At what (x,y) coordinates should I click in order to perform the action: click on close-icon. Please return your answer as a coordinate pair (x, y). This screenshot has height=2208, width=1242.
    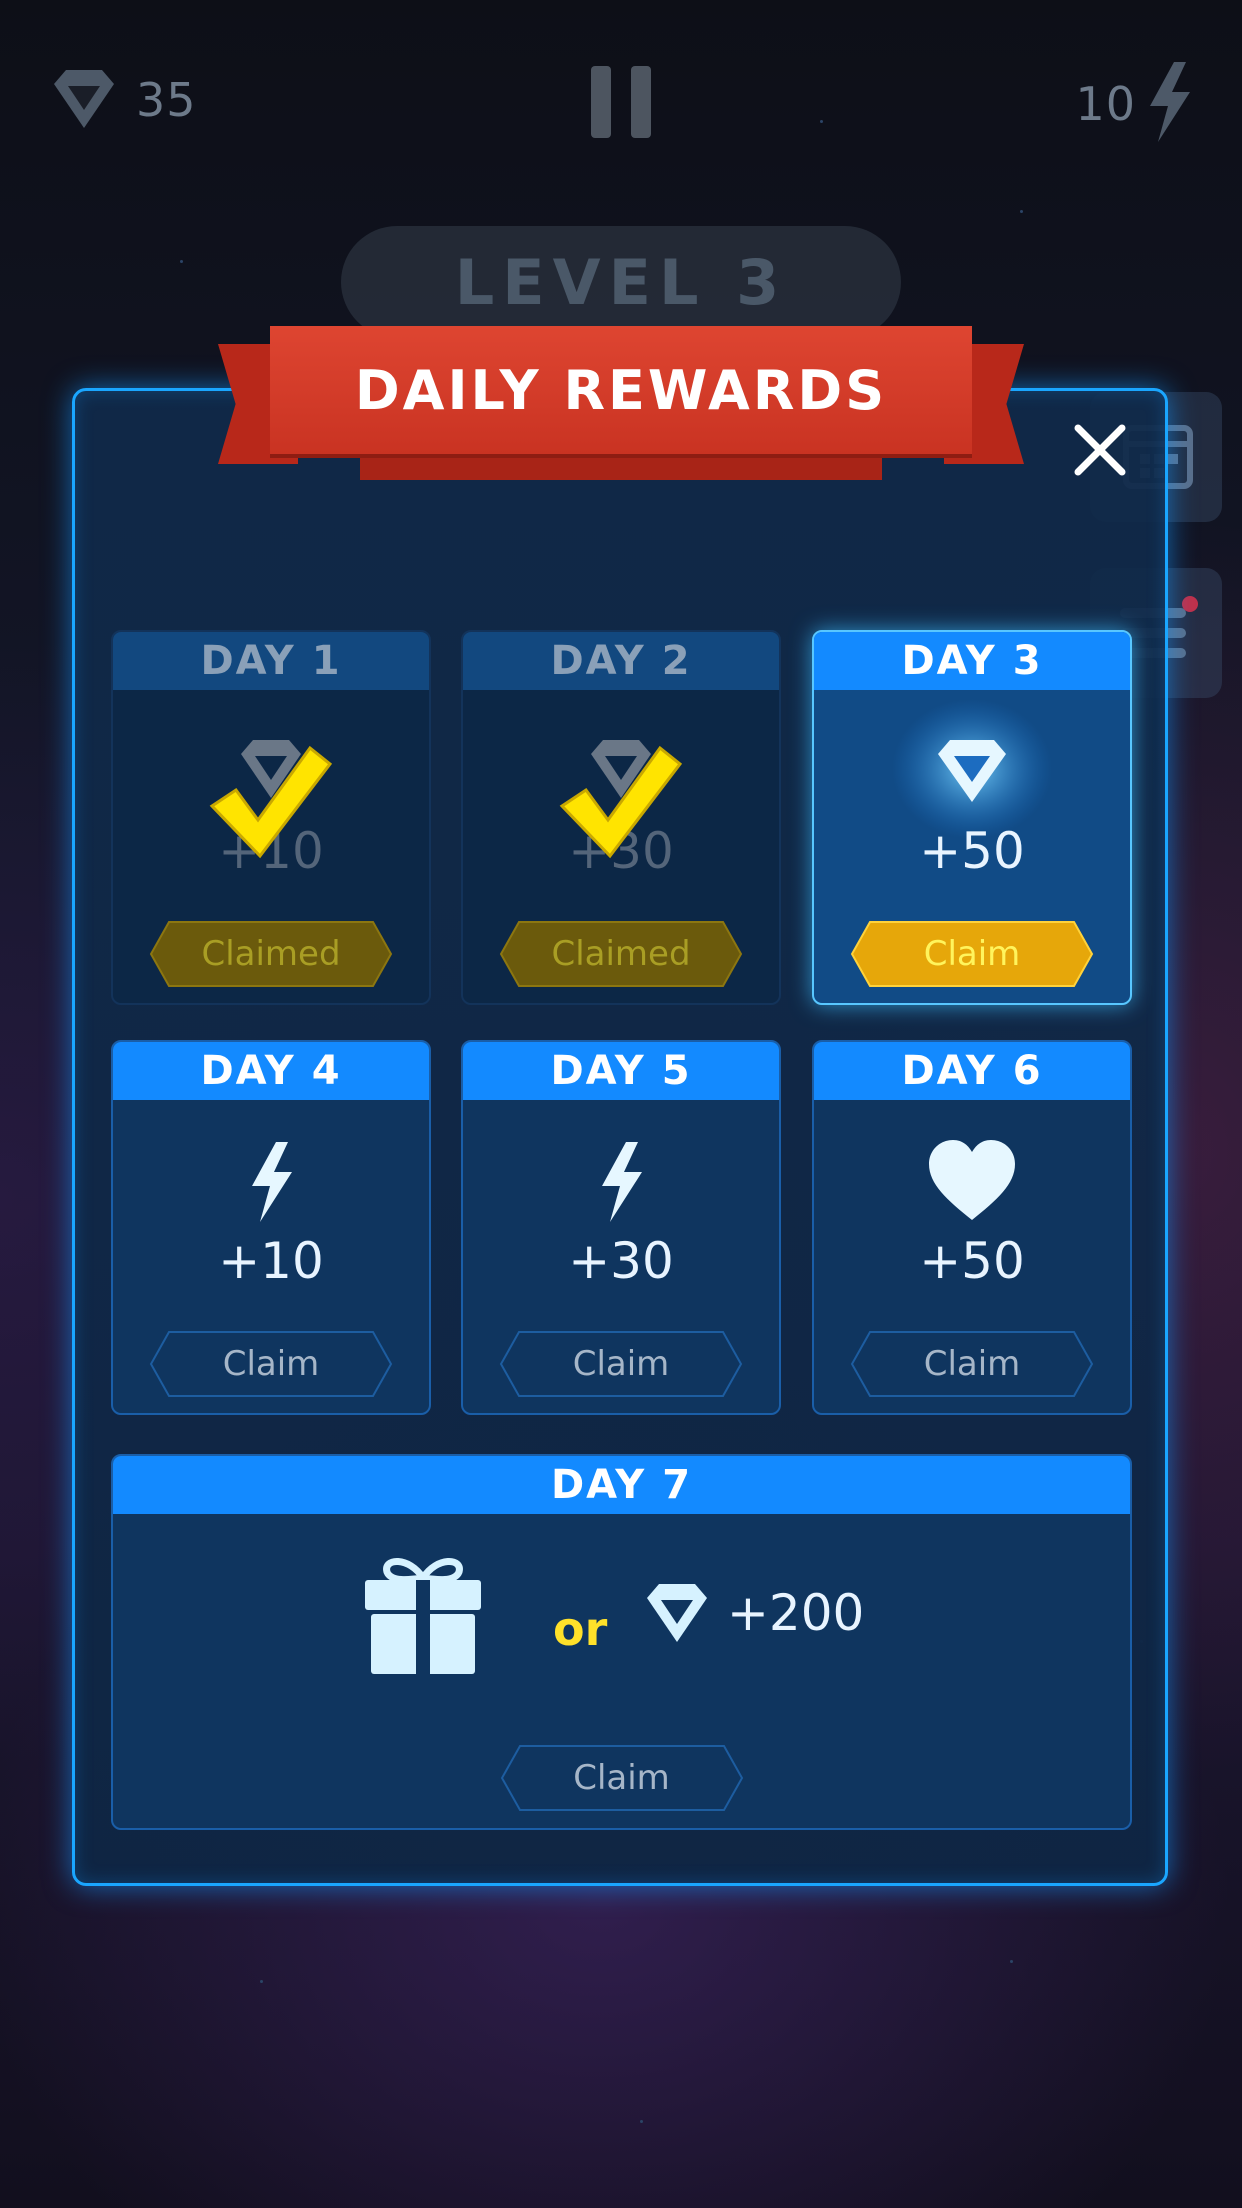
    Looking at the image, I should click on (1100, 450).